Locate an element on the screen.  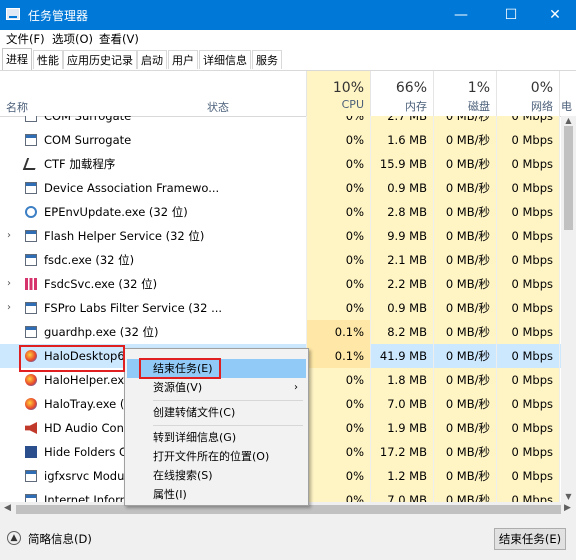
scroll-down-arrow-icon: ▼ is located at coordinates (568, 497).